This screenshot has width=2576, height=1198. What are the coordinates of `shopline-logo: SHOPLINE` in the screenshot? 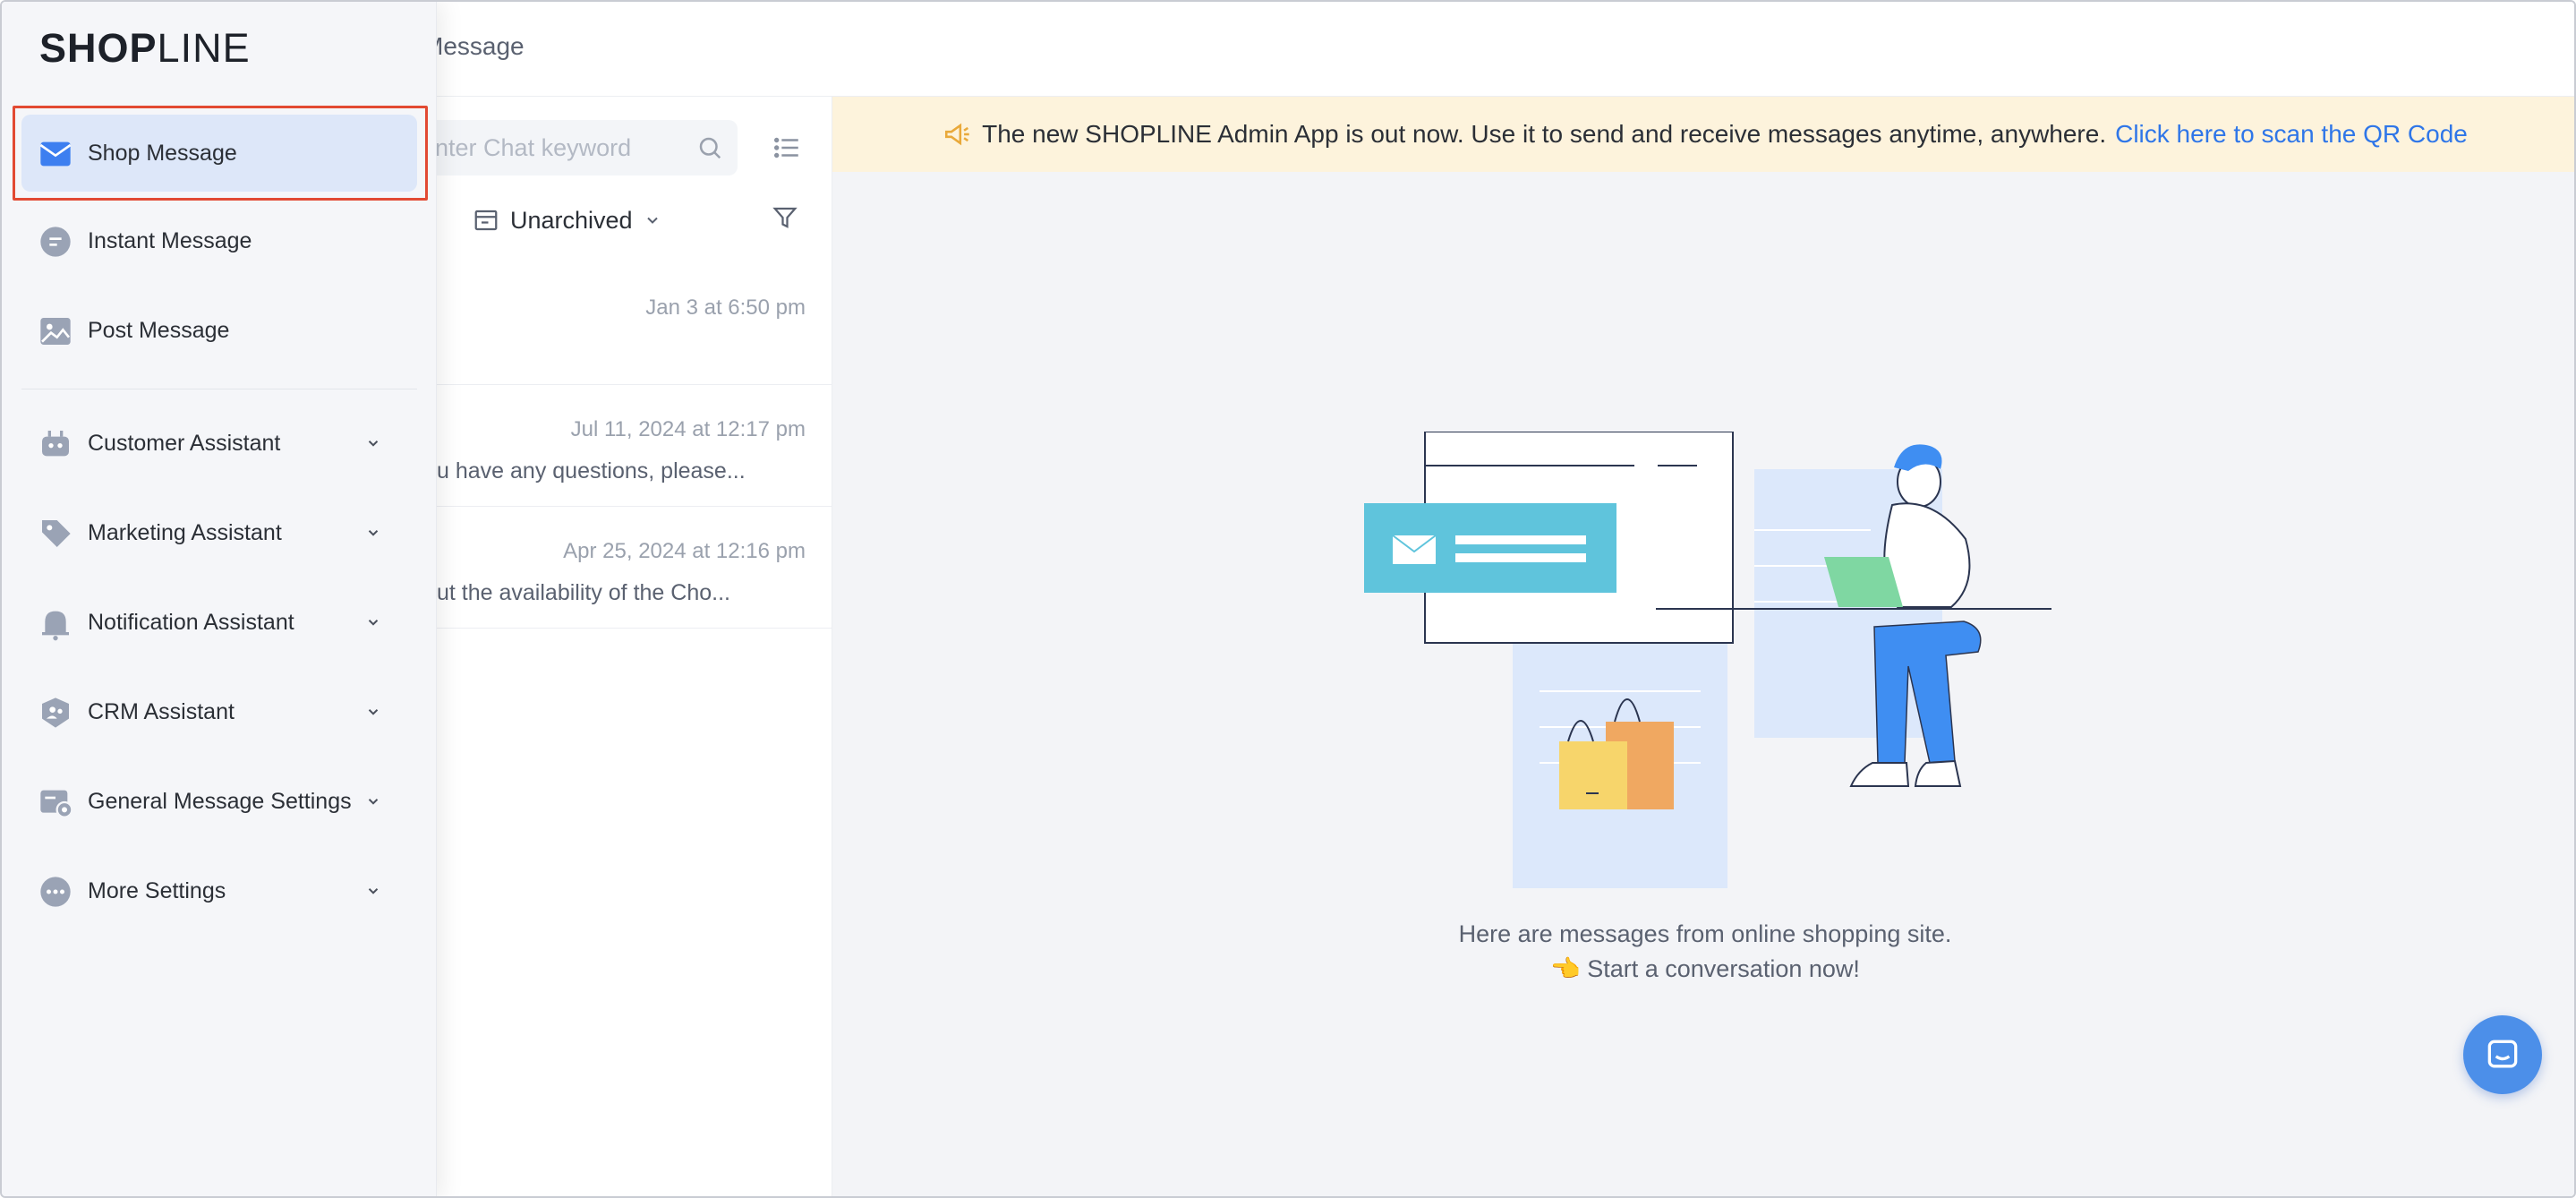 It's located at (145, 48).